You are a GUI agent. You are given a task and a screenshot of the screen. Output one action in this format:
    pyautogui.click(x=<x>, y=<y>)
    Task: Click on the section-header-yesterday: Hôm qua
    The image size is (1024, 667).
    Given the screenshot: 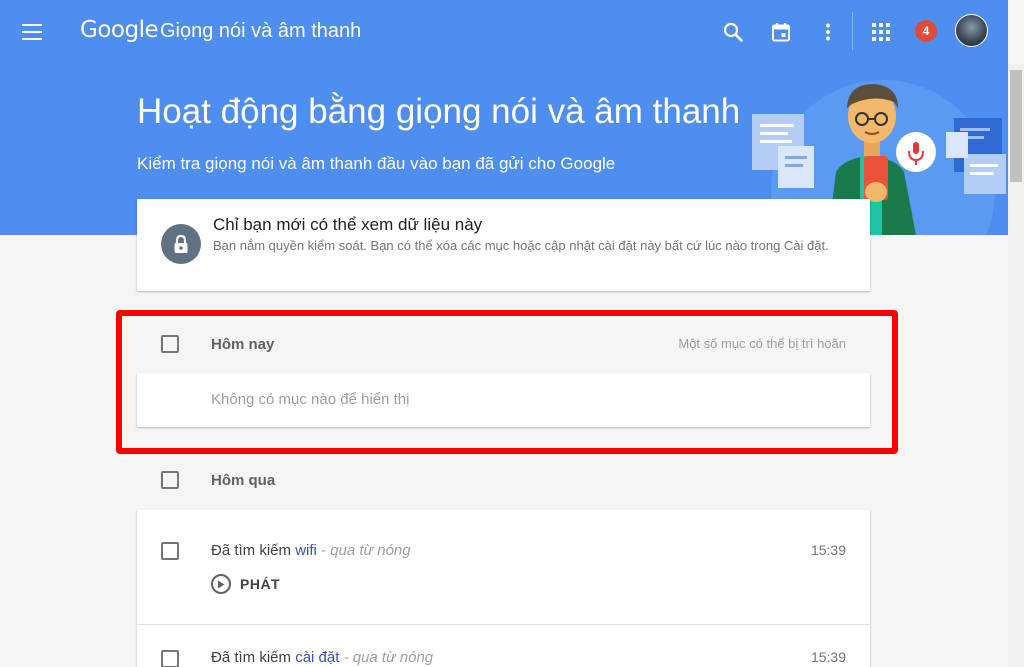 What is the action you would take?
    pyautogui.click(x=503, y=480)
    